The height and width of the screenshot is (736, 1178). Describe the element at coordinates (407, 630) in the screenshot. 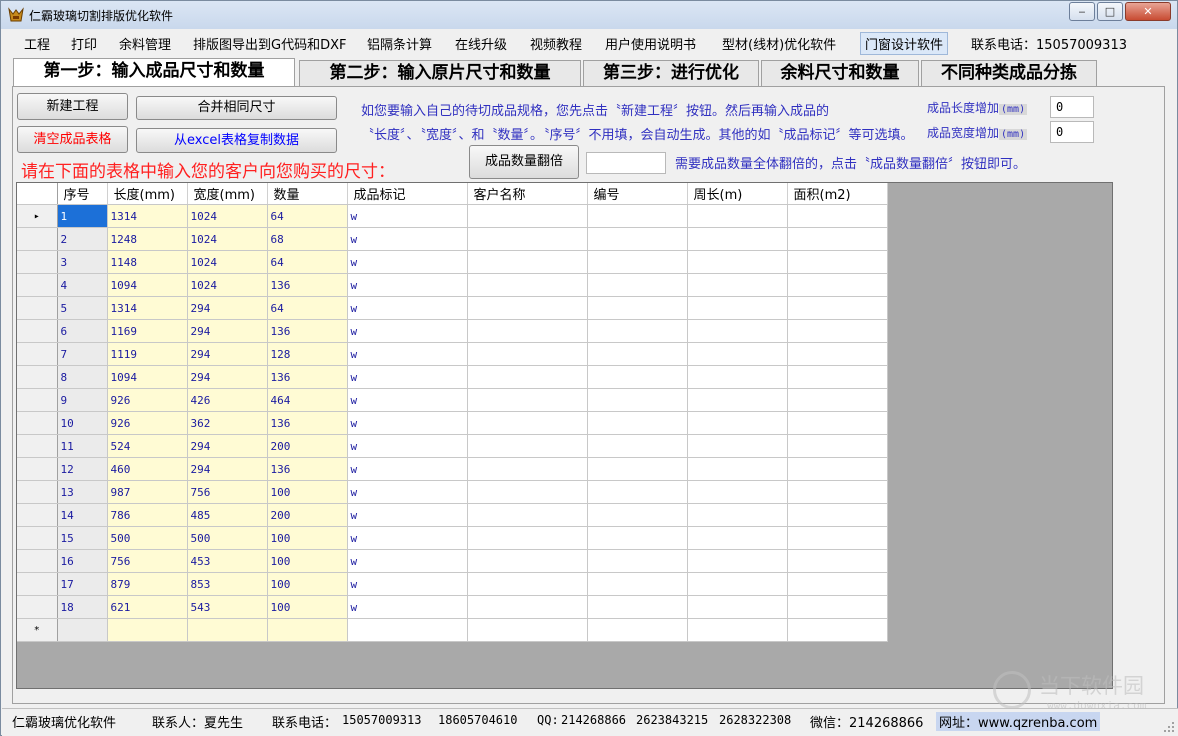

I see `cell-mark` at that location.